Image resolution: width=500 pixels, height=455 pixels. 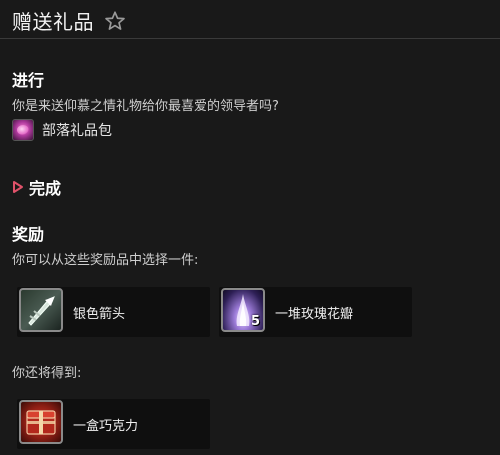 I want to click on chocolate-box-icon, so click(x=41, y=422).